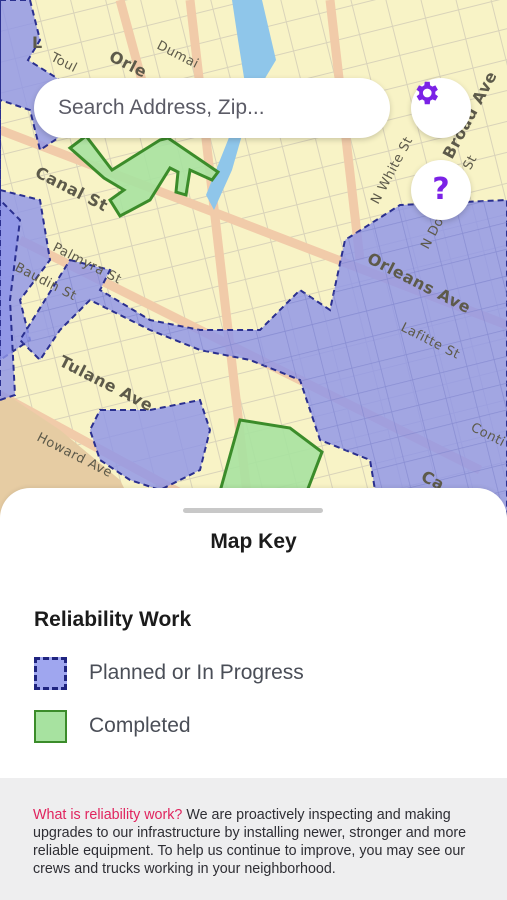  What do you see at coordinates (427, 93) in the screenshot?
I see `gear-icon` at bounding box center [427, 93].